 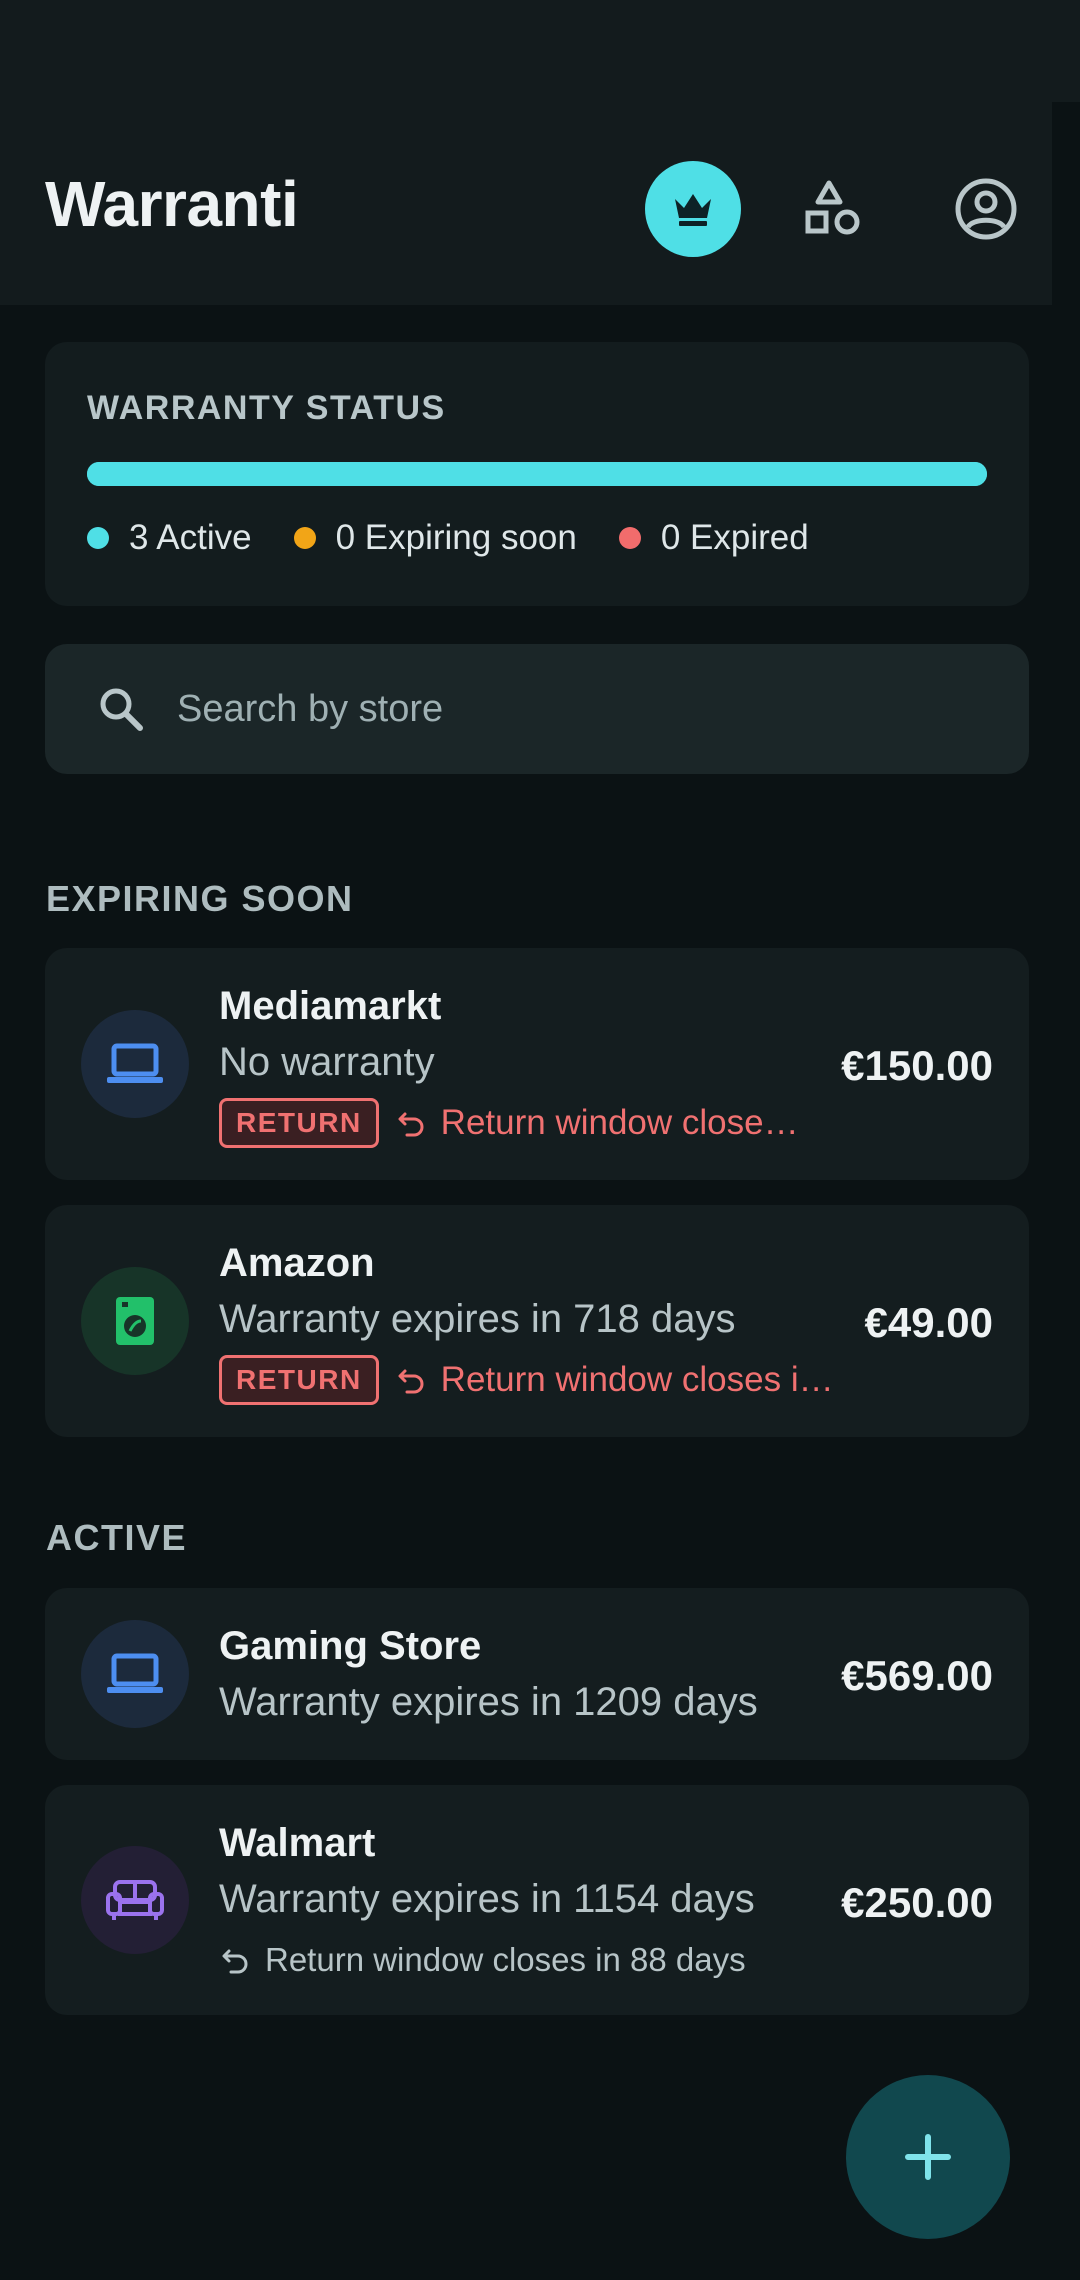 I want to click on search-icon, so click(x=121, y=709).